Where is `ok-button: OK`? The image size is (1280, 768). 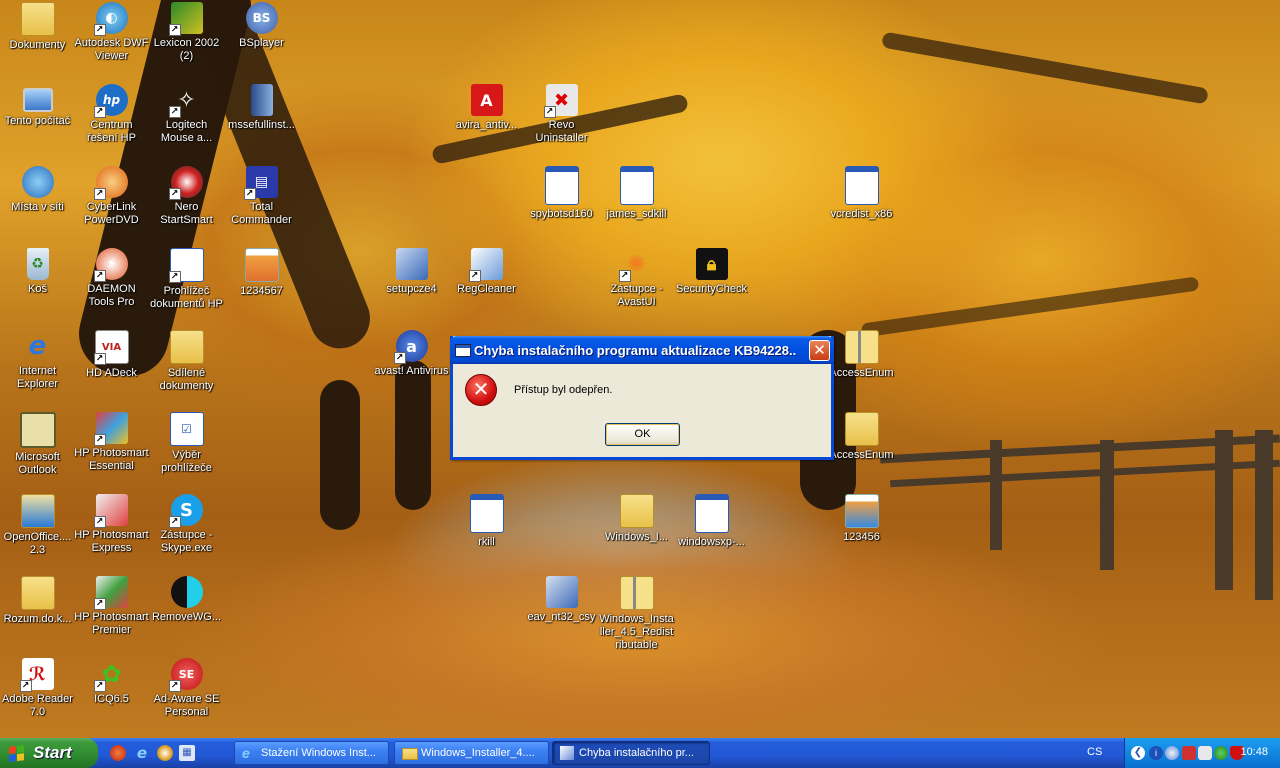
ok-button: OK is located at coordinates (642, 434).